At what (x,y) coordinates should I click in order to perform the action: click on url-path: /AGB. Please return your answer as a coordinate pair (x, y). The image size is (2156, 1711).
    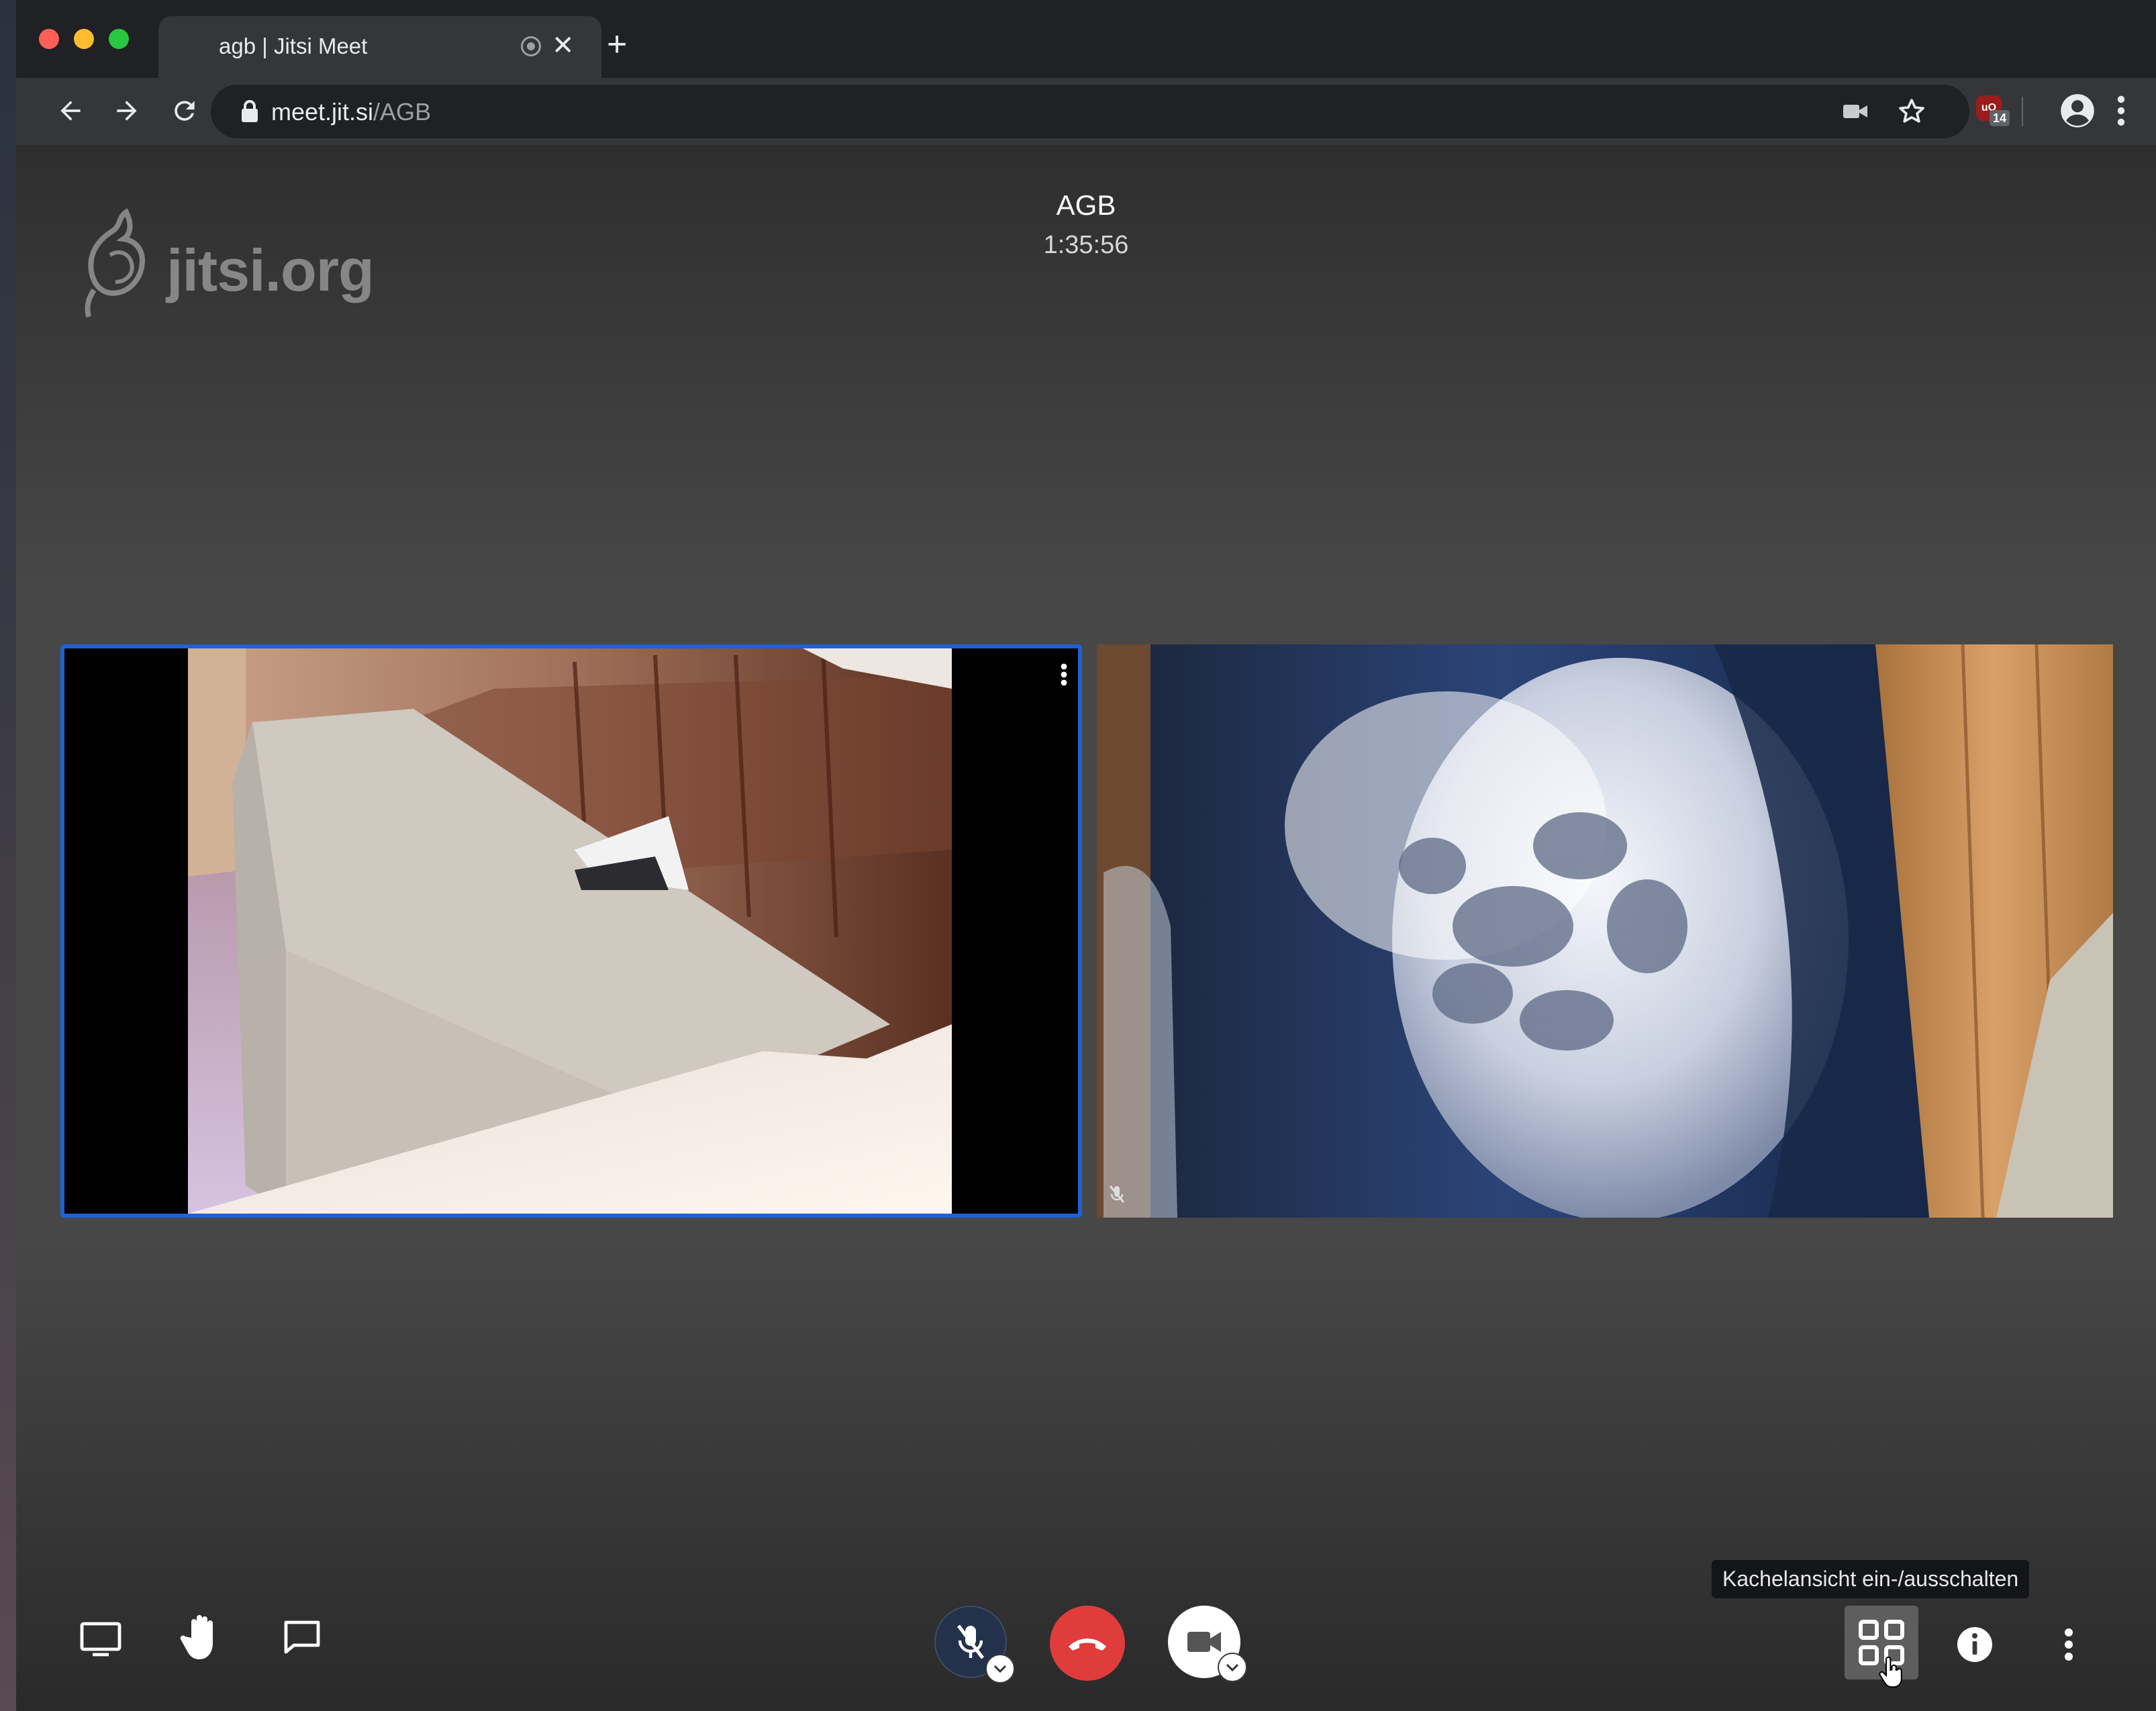
    Looking at the image, I should click on (403, 112).